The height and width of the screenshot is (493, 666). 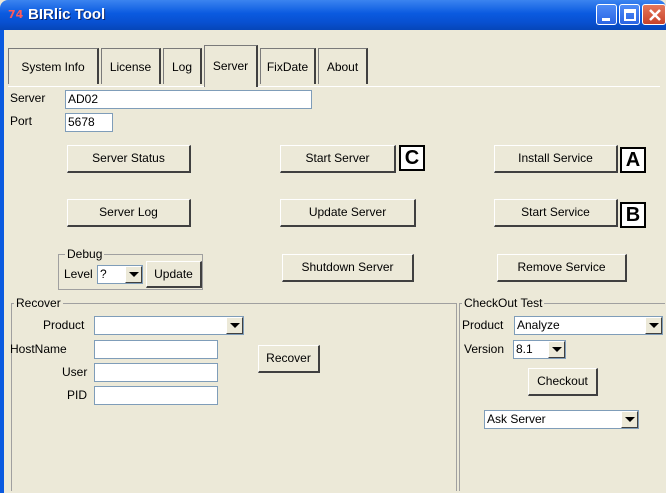 What do you see at coordinates (348, 213) in the screenshot?
I see `update-server-button: Update Server` at bounding box center [348, 213].